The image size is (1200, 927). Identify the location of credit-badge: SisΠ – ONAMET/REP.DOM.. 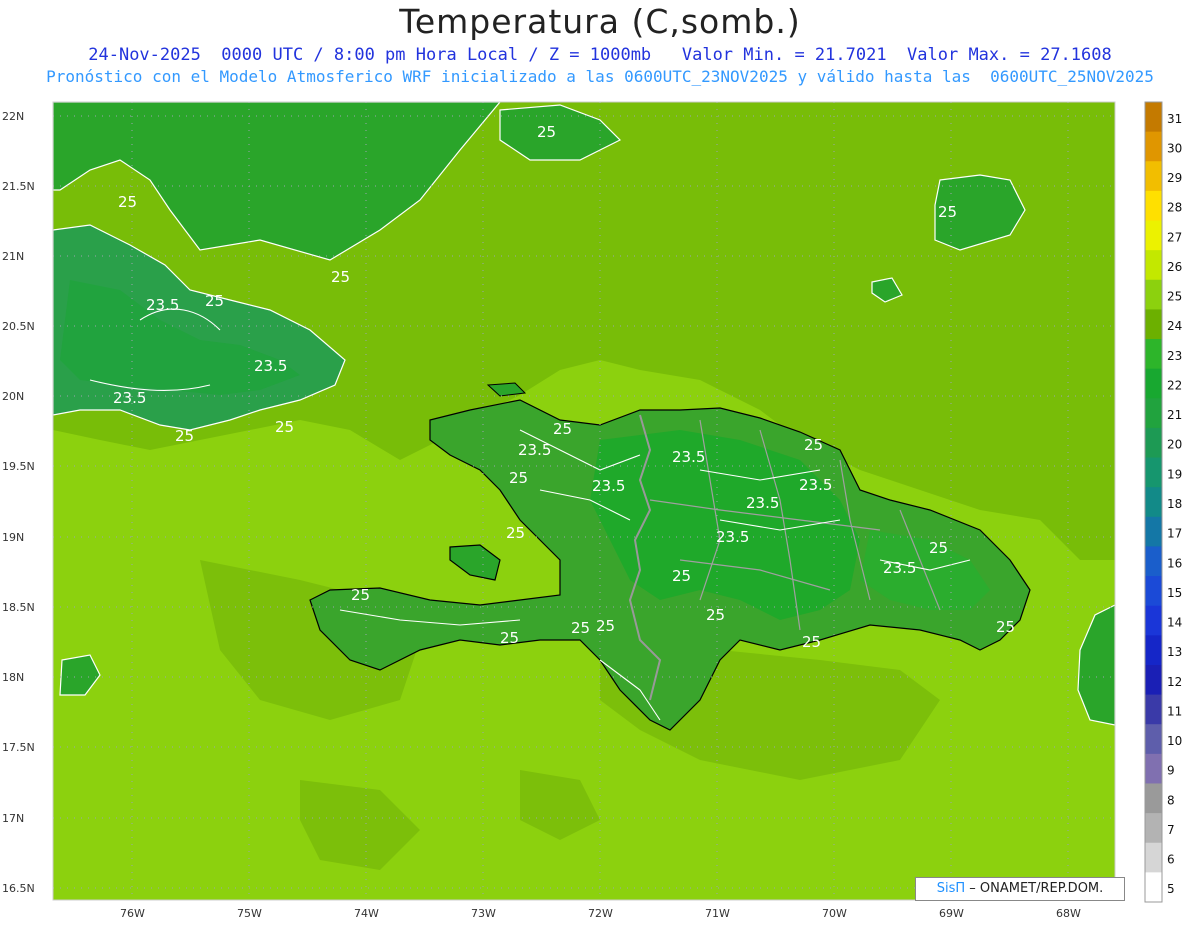
(1020, 889).